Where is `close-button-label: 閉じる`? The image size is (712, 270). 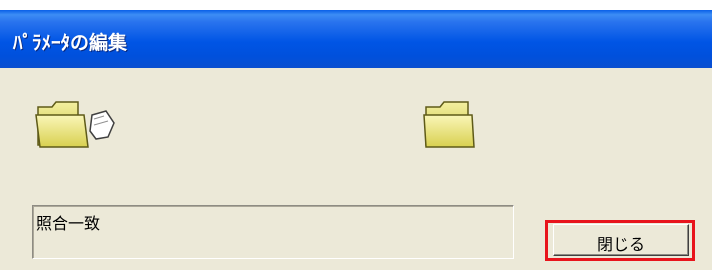 close-button-label: 閉じる is located at coordinates (620, 244).